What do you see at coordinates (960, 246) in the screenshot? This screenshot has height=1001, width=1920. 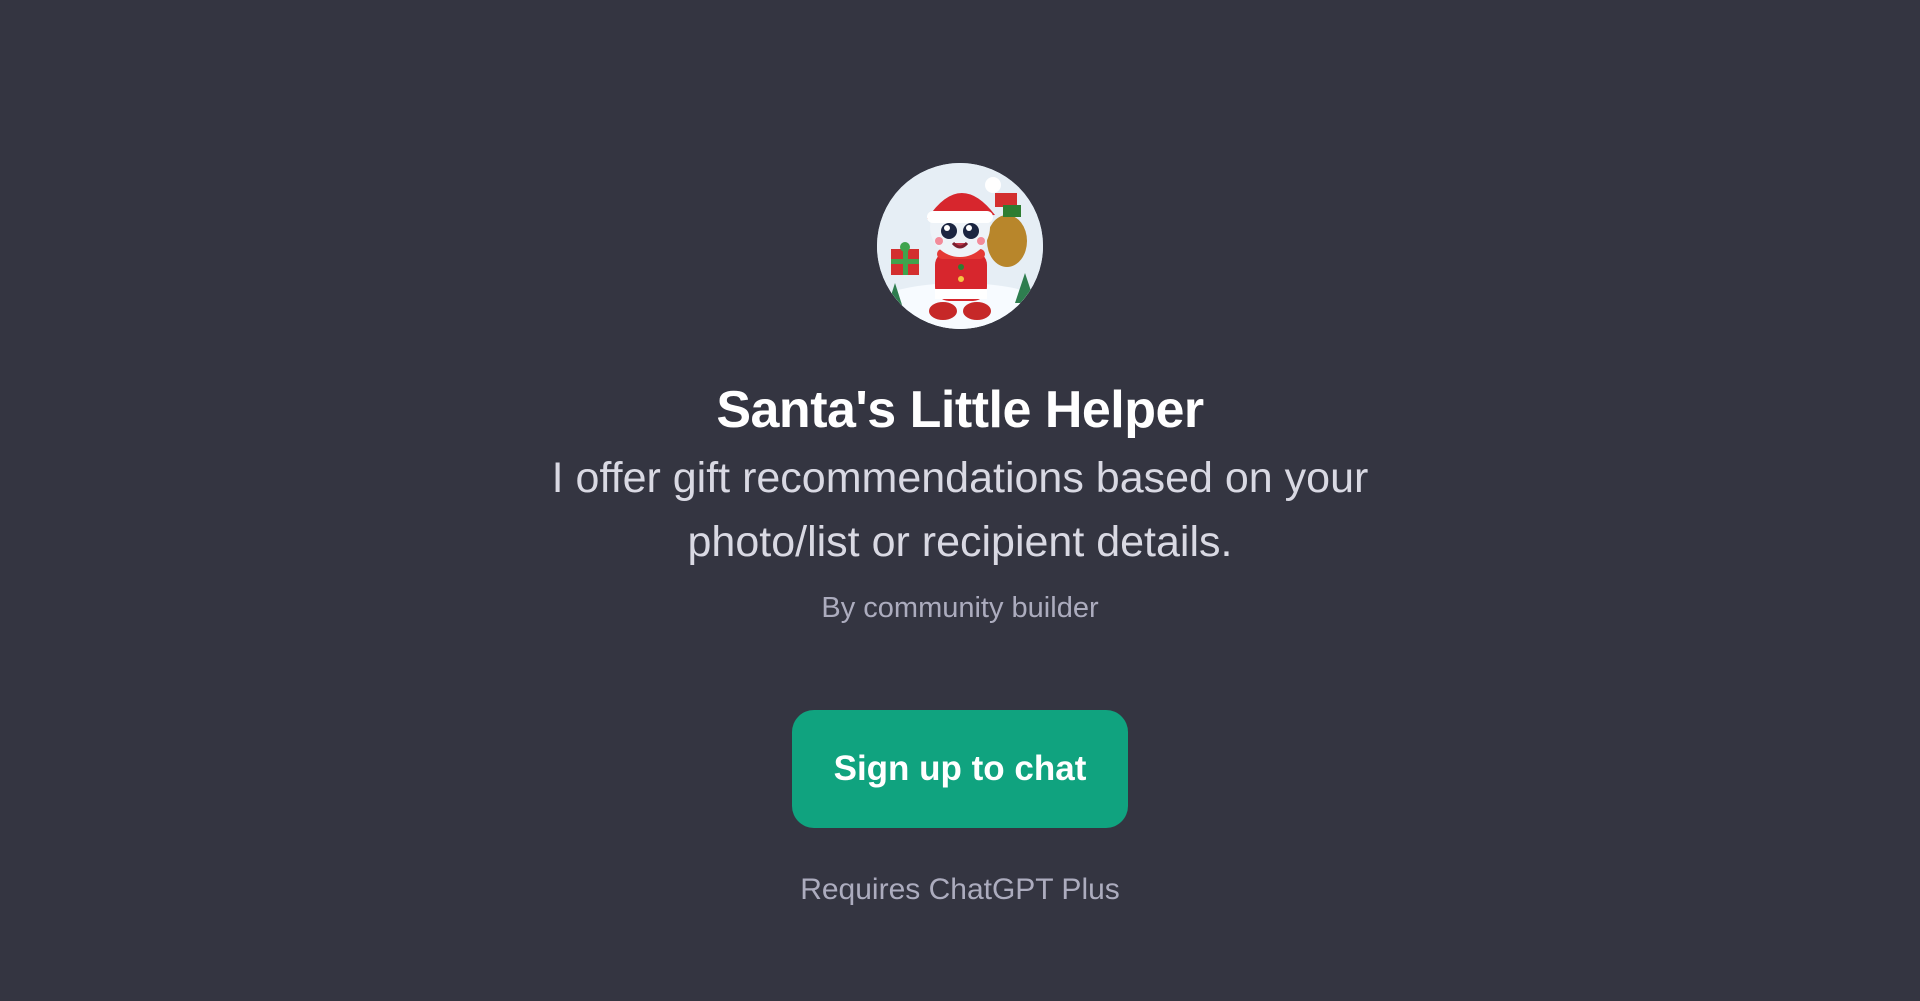 I see `santa-robot-avatar-icon` at bounding box center [960, 246].